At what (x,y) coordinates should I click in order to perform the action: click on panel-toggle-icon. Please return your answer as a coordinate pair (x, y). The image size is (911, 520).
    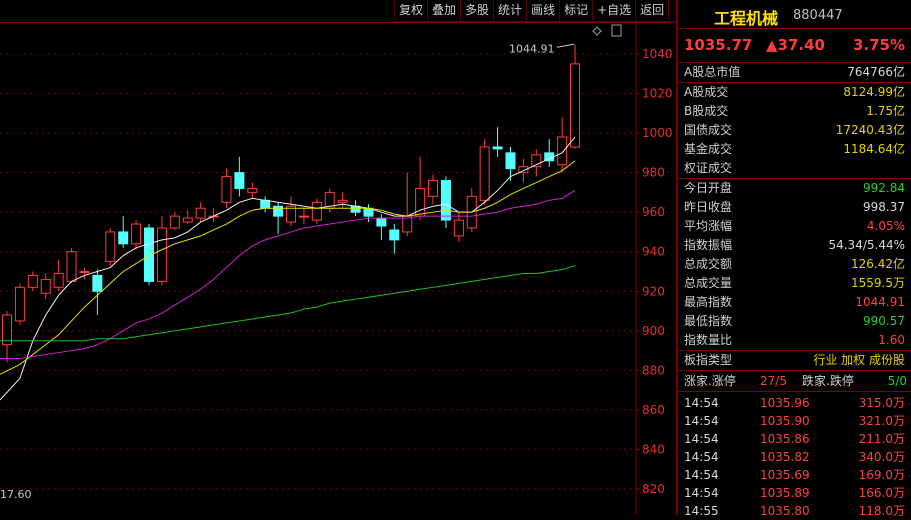
    Looking at the image, I should click on (616, 30).